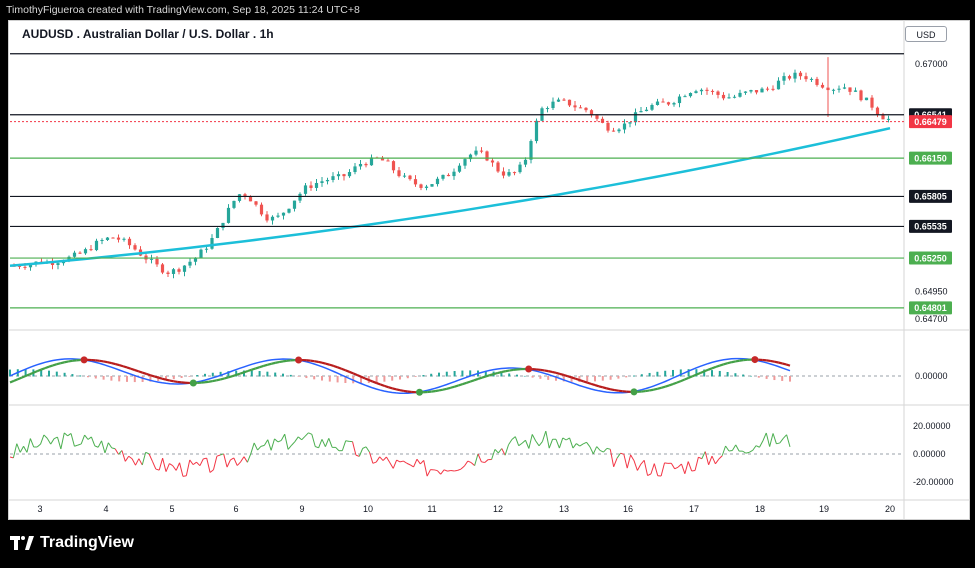  I want to click on tradingview-logo: TradingView, so click(72, 543).